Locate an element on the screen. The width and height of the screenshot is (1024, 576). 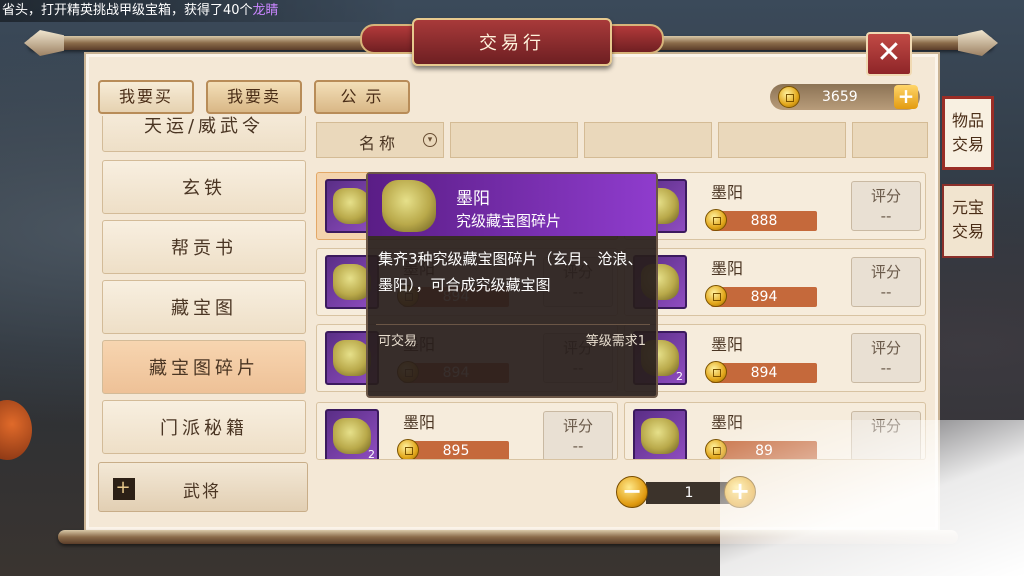
category-list: 天运/威武令 玄铁 帮贡书 藏宝图 藏宝图碎片 门派秘籍 is located at coordinates (204, 286).